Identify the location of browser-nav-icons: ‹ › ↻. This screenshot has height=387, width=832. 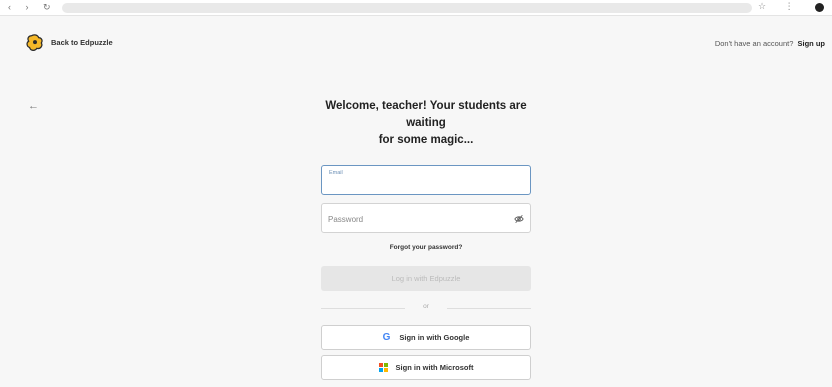
(32, 7).